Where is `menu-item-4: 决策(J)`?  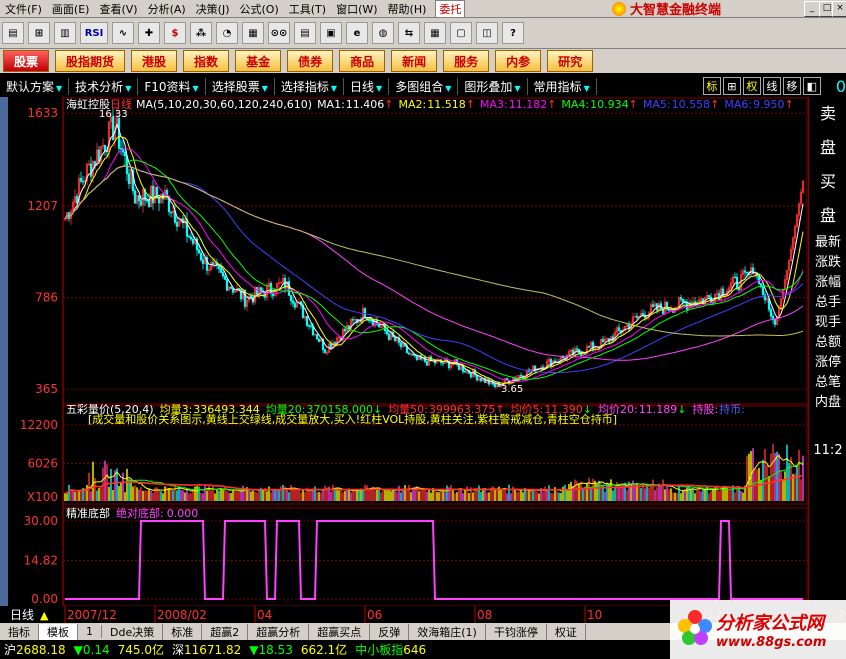
menu-item-4: 决策(J) is located at coordinates (213, 9).